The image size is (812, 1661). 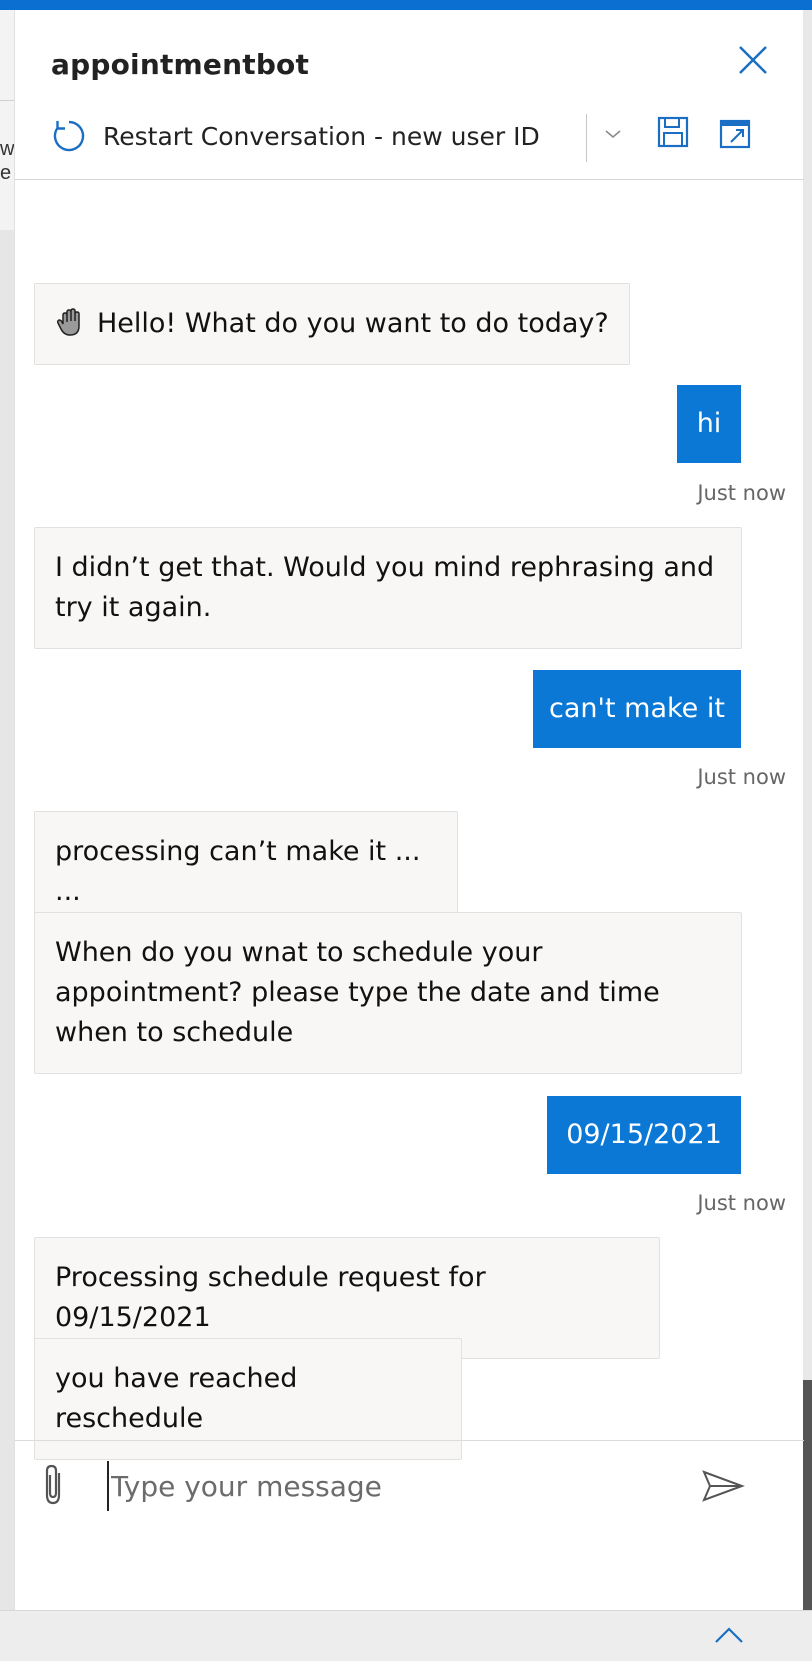 I want to click on background-text-fragment: e, so click(x=6, y=173).